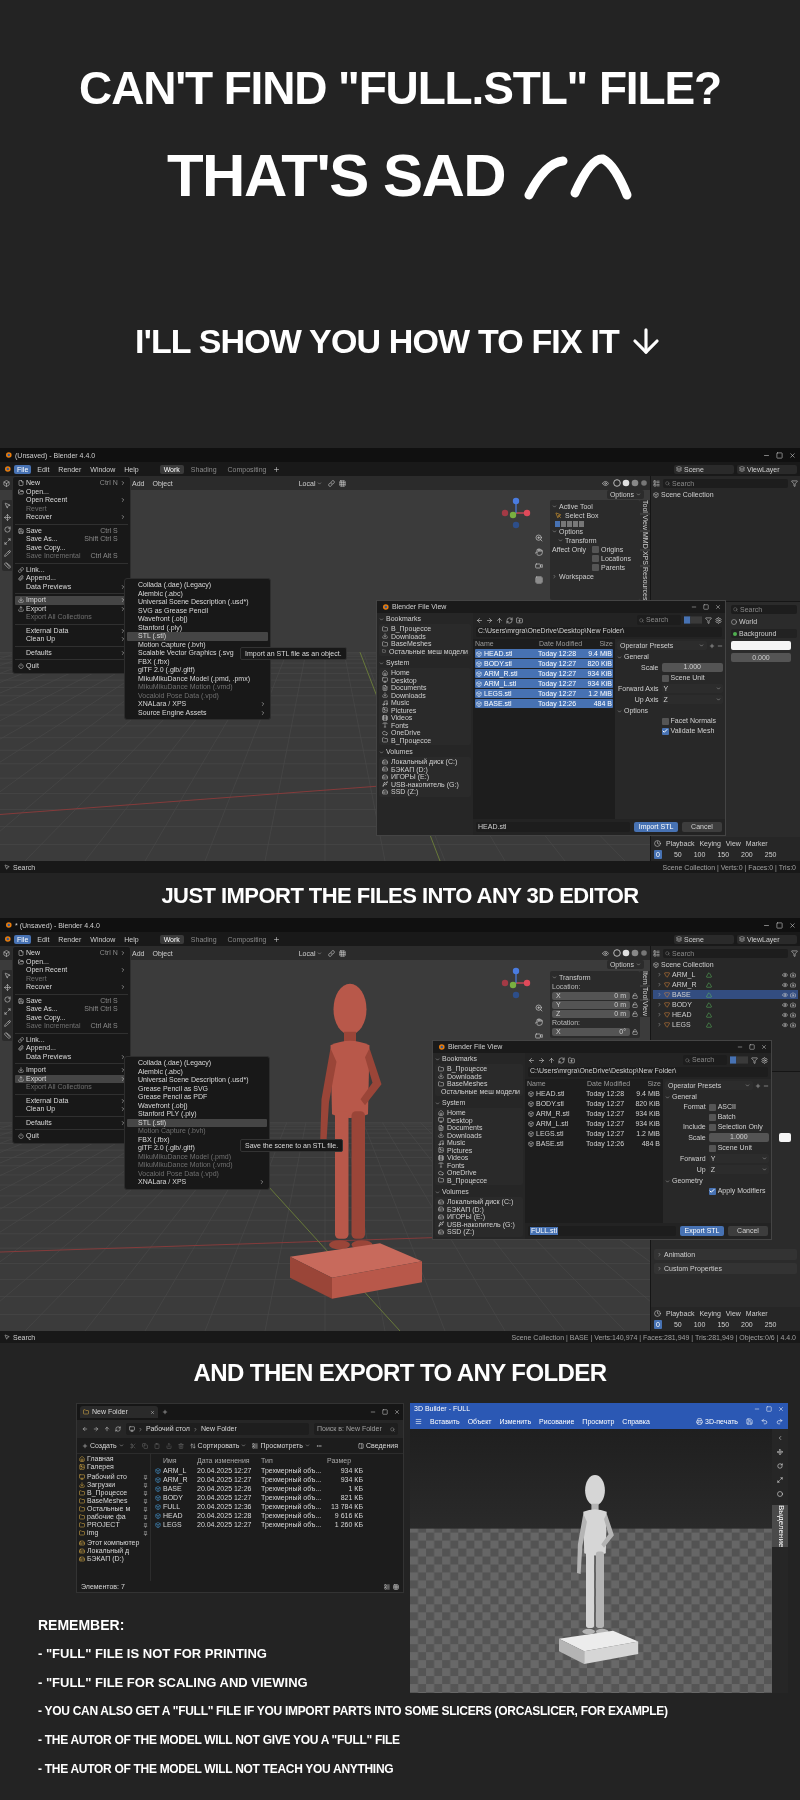 The width and height of the screenshot is (800, 1800). I want to click on menu-icon, so click(418, 1421).